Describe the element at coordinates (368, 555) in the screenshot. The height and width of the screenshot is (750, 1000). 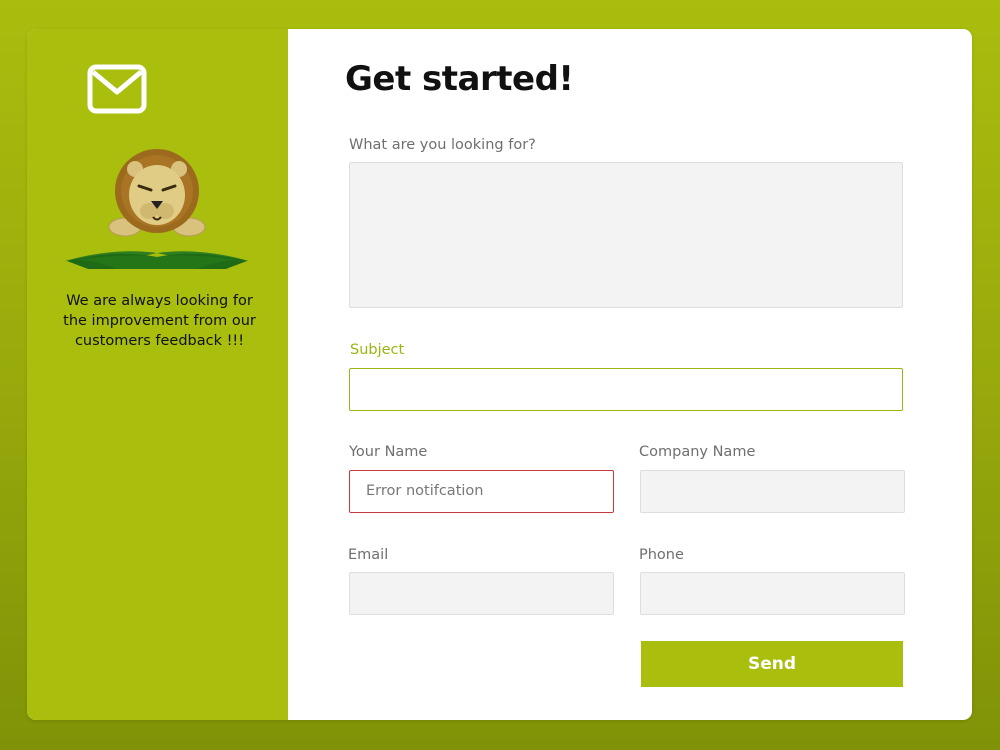
I see `email-label: Email` at that location.